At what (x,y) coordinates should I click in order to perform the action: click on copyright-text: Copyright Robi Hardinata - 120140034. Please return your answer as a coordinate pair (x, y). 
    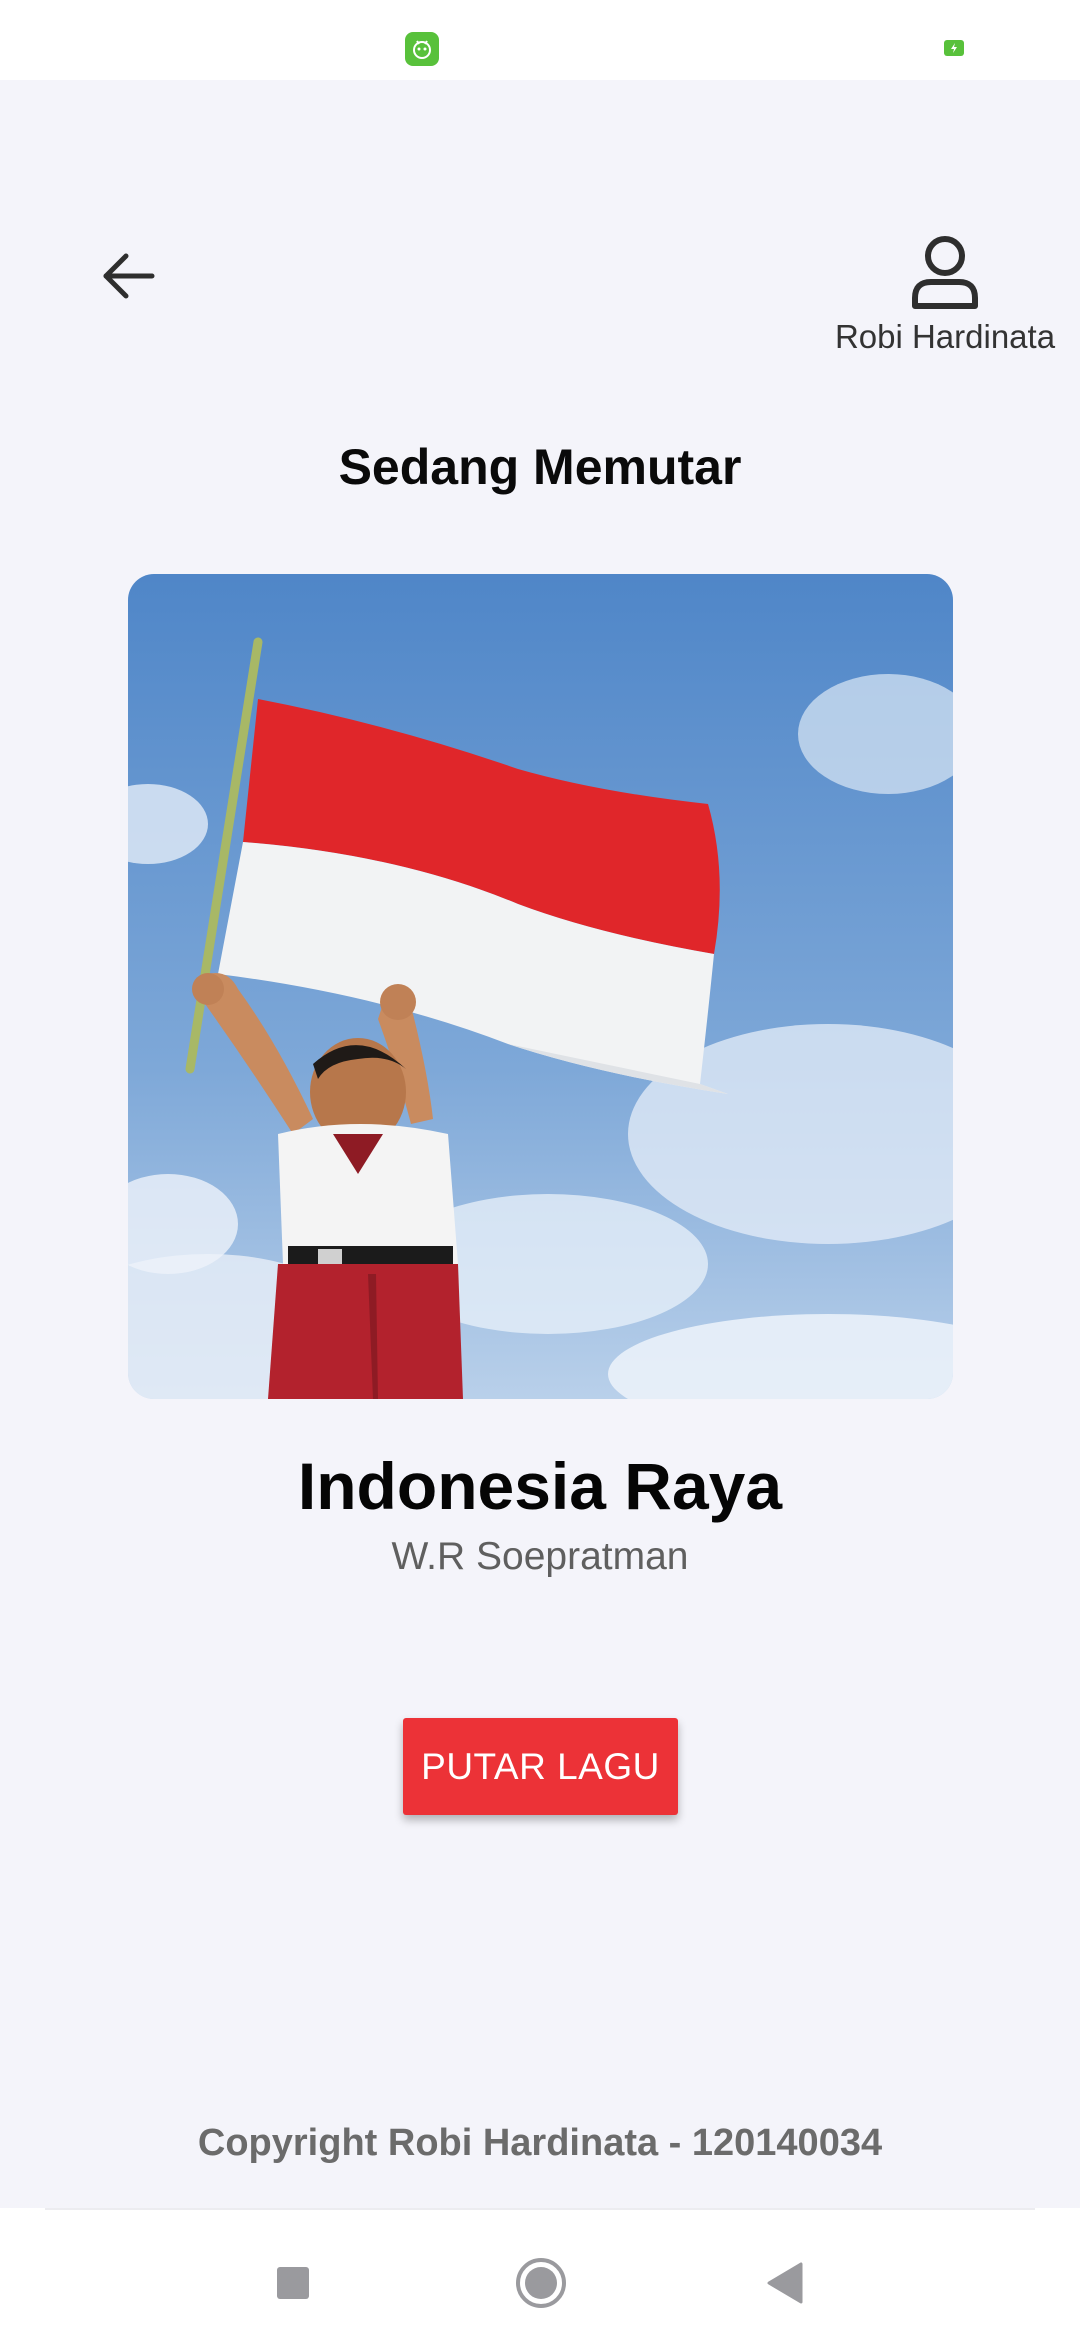
    Looking at the image, I should click on (540, 2143).